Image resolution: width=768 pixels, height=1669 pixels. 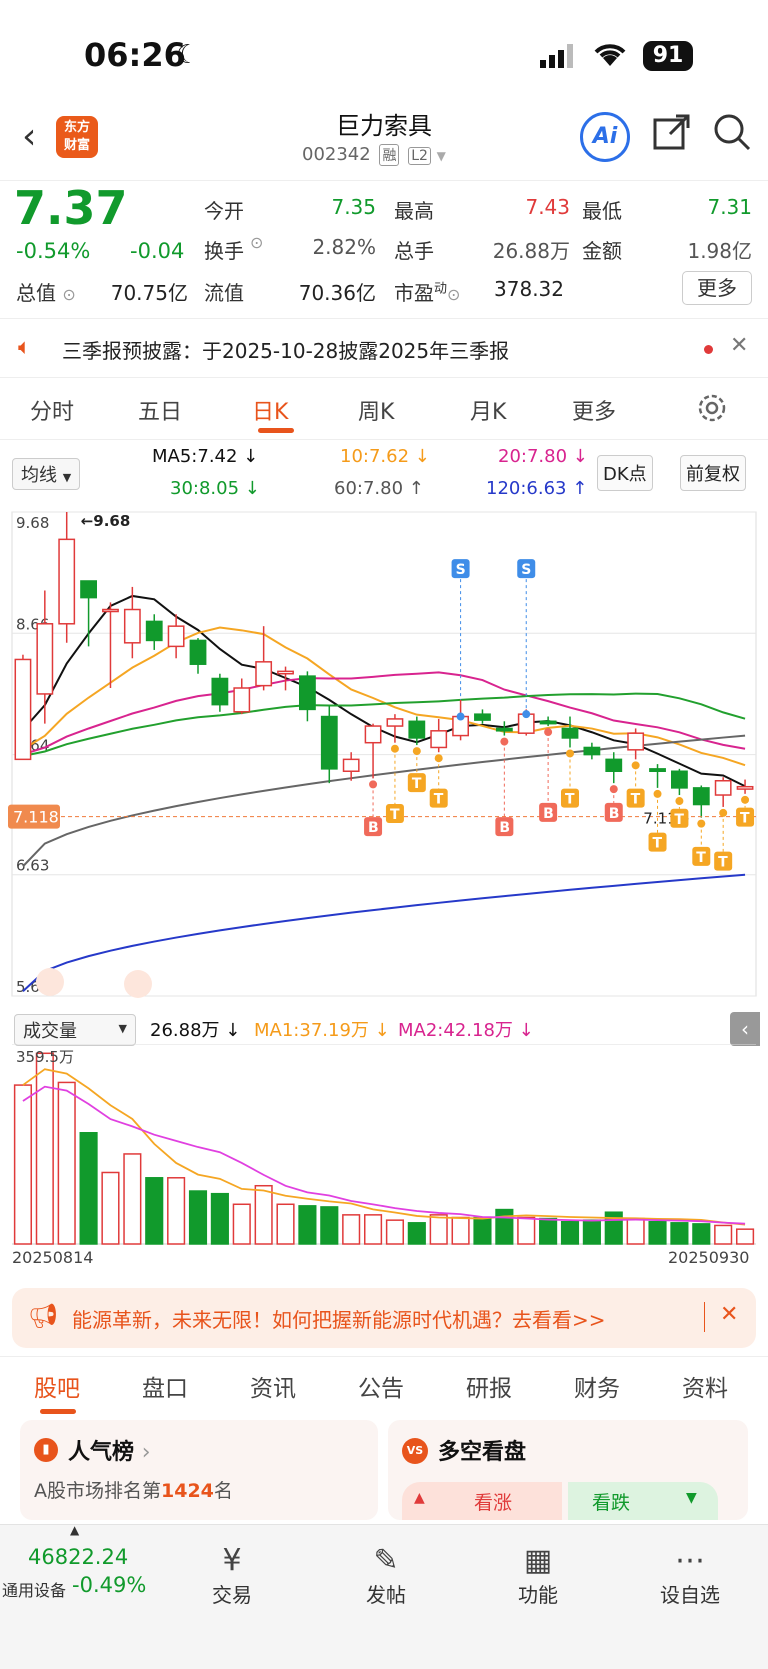 I want to click on promo-banner: 📢︎ 能源革新，未来无限！如何把握新能源时代机遇？去看看>> ✕, so click(x=384, y=1318).